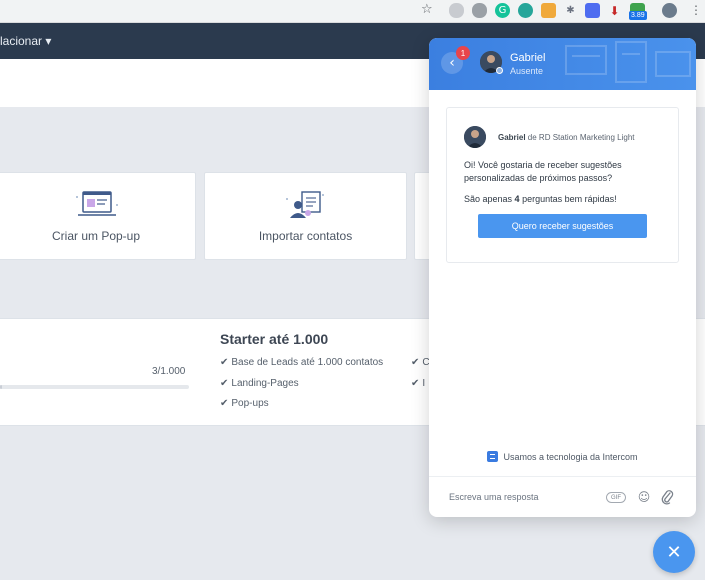  I want to click on close-icon: ✕, so click(674, 552).